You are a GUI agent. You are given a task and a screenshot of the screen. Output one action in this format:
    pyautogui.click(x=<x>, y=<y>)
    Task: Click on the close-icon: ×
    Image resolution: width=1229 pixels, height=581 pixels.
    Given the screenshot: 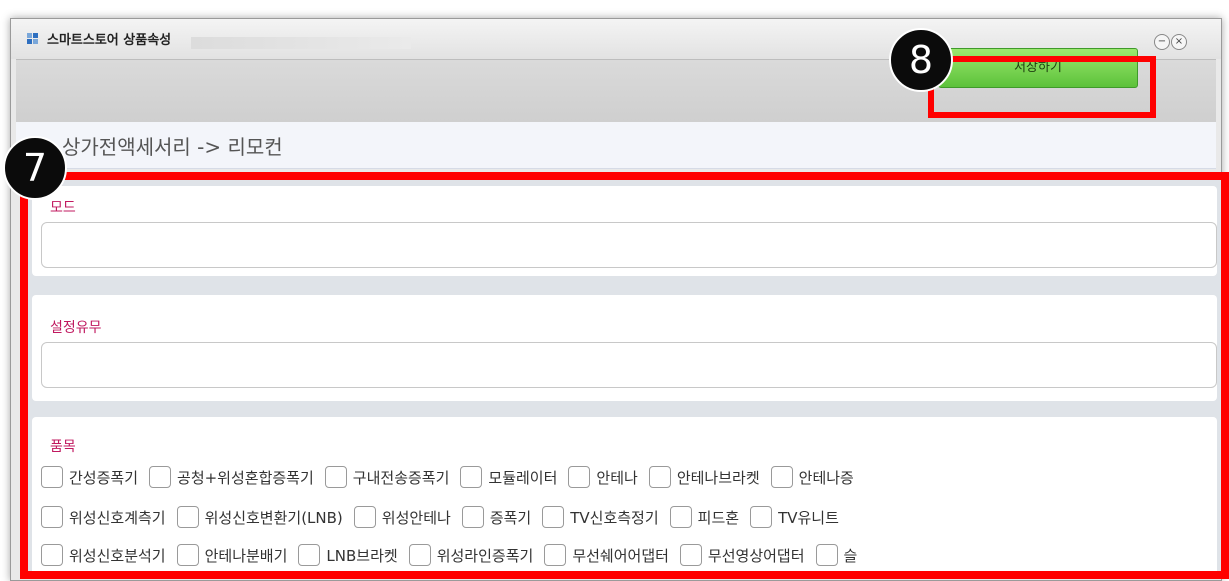 What is the action you would take?
    pyautogui.click(x=1179, y=42)
    